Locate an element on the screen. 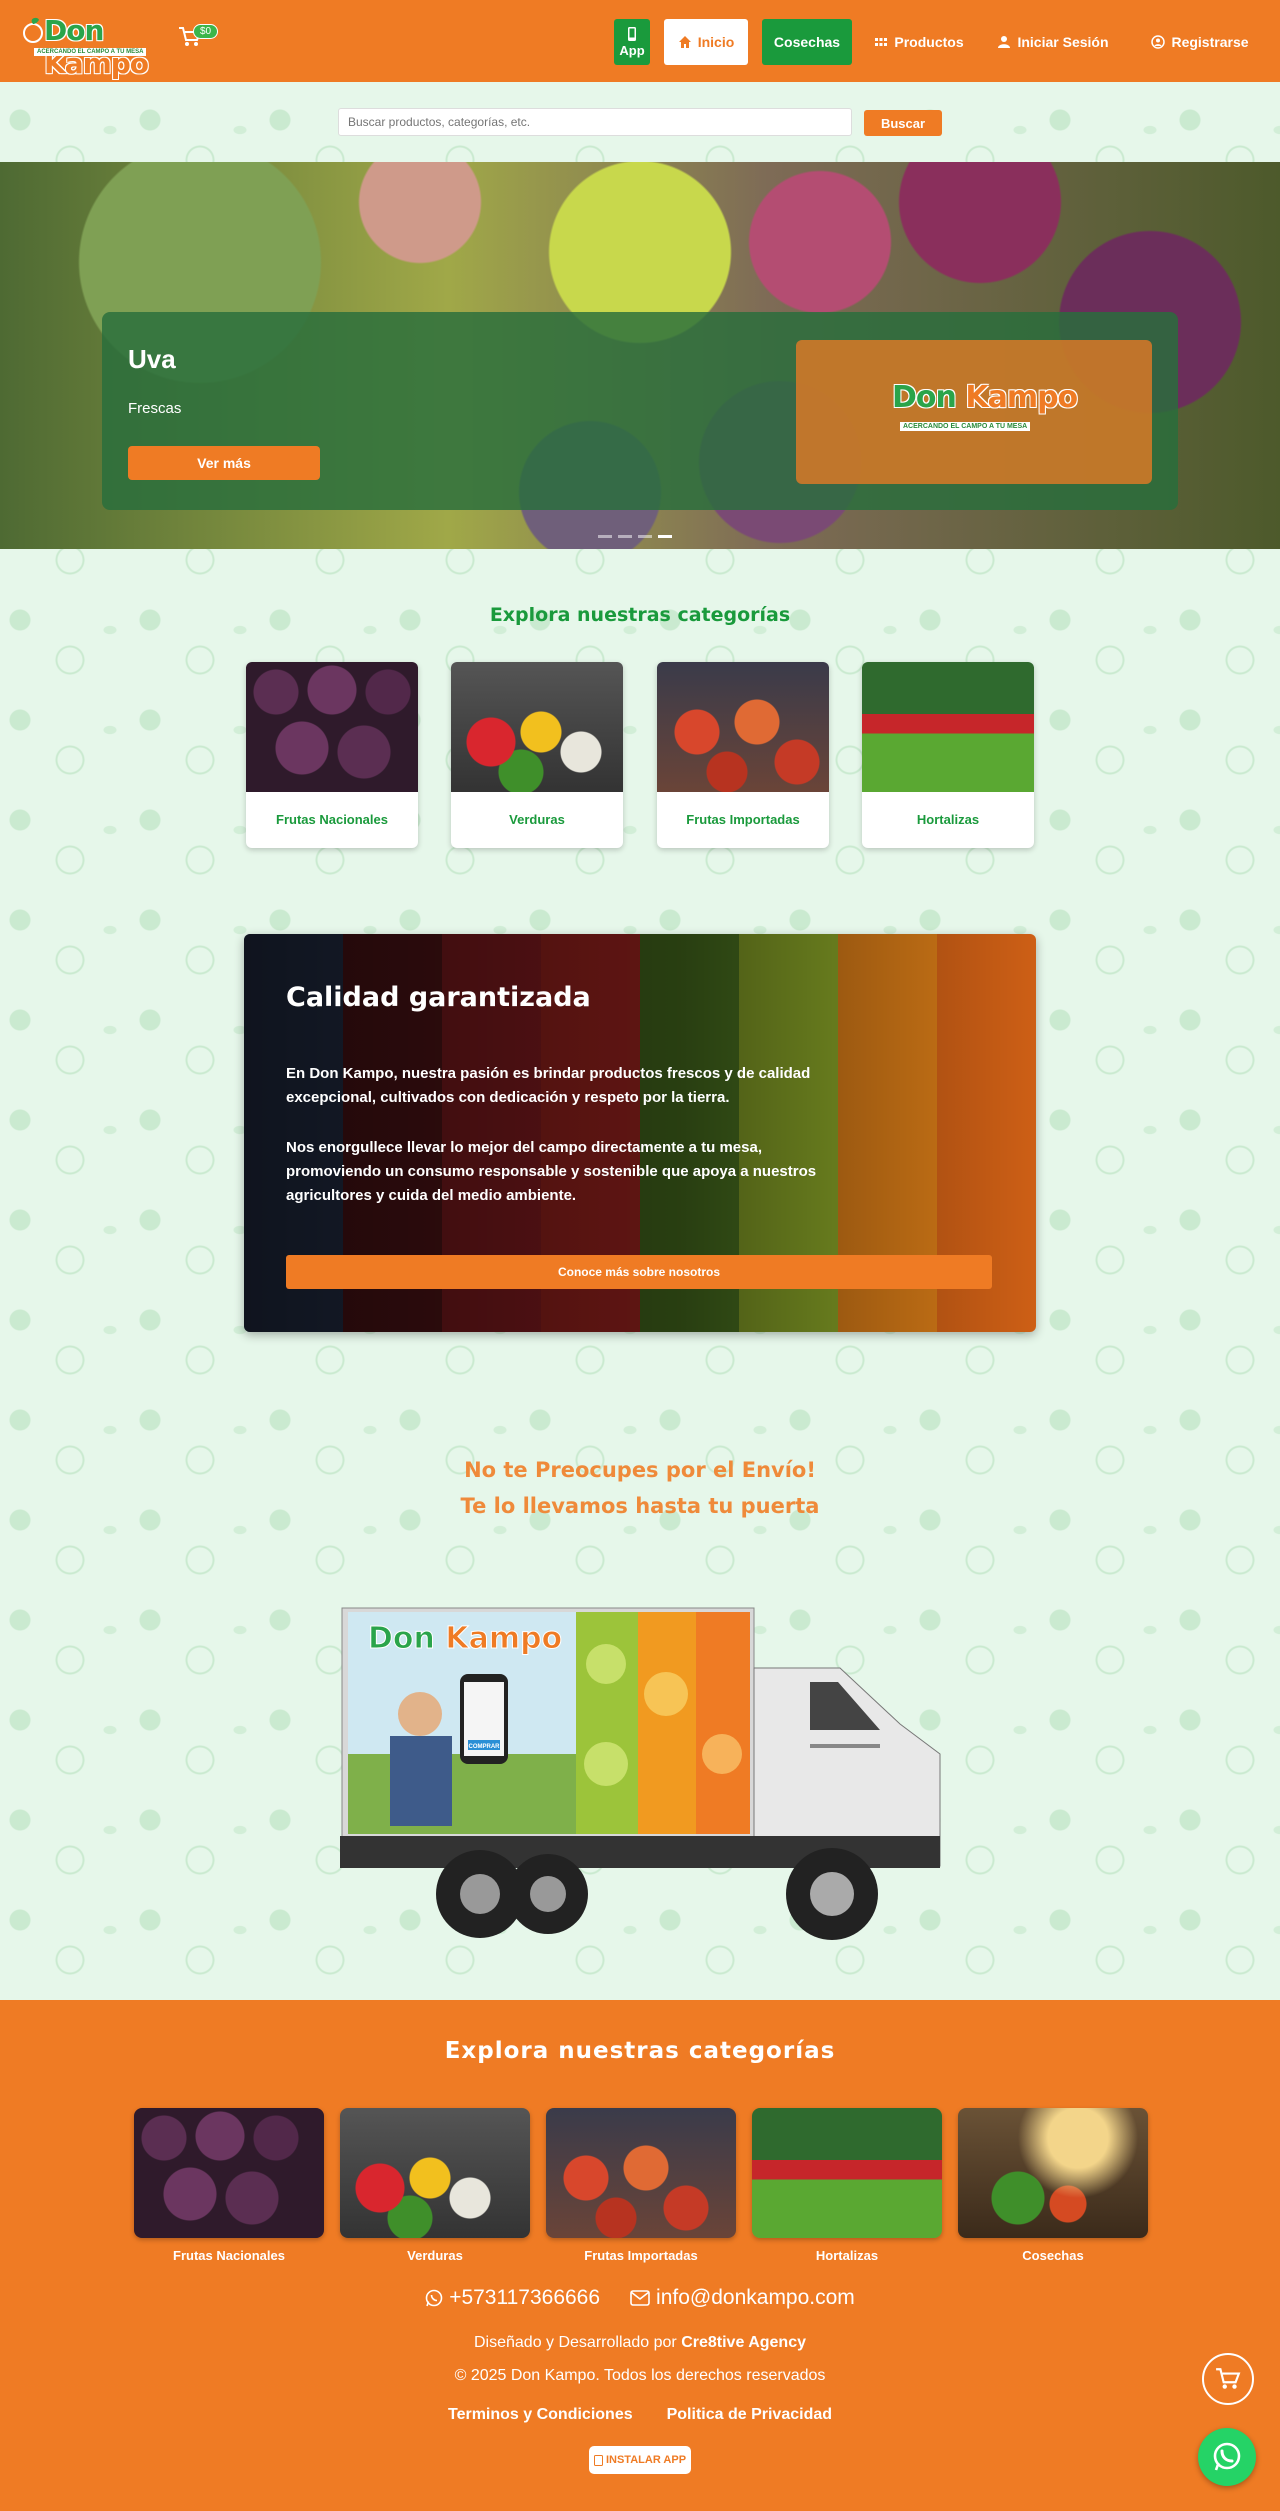  category-label: Frutas Importadas is located at coordinates (743, 819).